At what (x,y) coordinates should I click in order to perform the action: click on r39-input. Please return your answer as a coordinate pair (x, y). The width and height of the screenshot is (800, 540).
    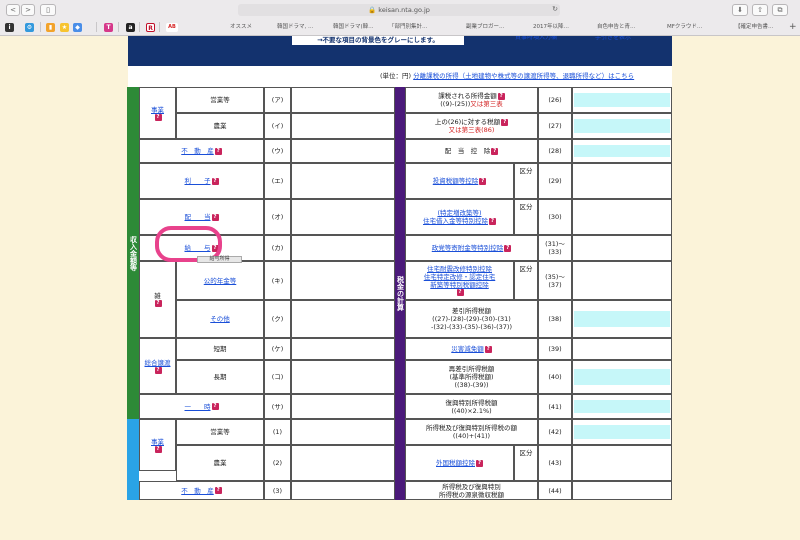
    Looking at the image, I should click on (622, 349).